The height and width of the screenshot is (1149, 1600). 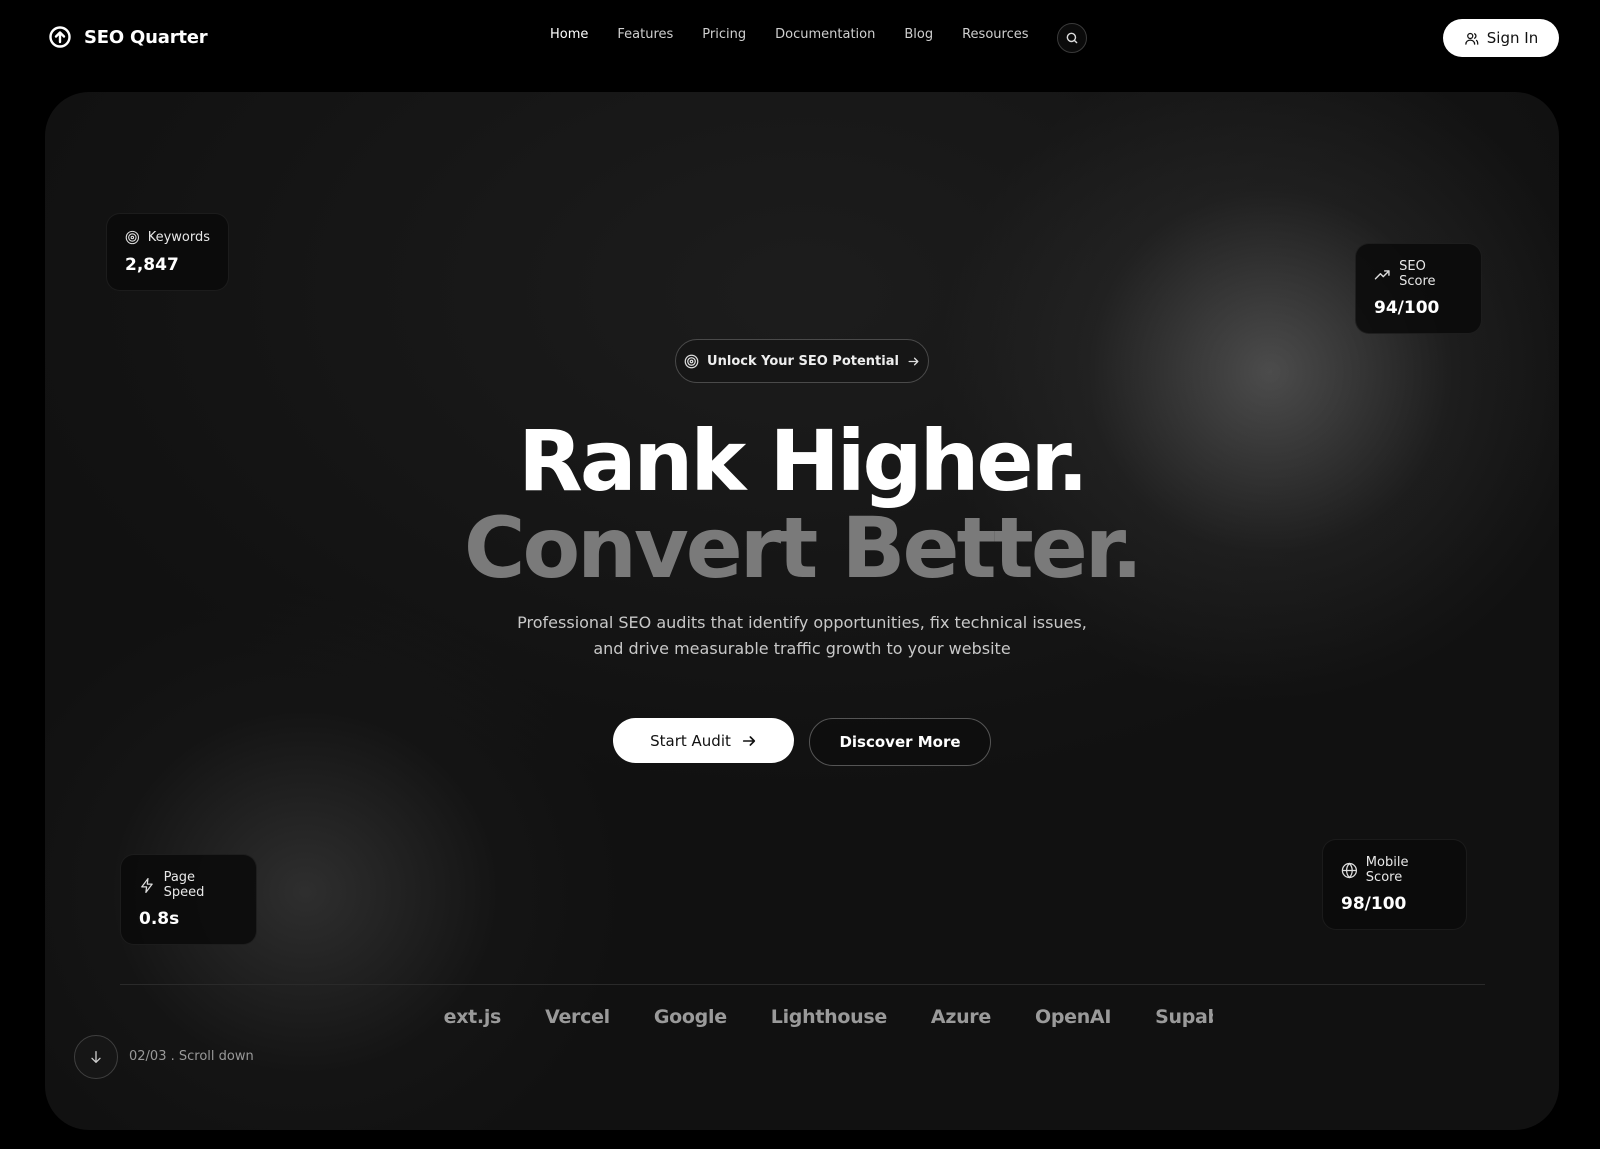 I want to click on user-icon, so click(x=1472, y=38).